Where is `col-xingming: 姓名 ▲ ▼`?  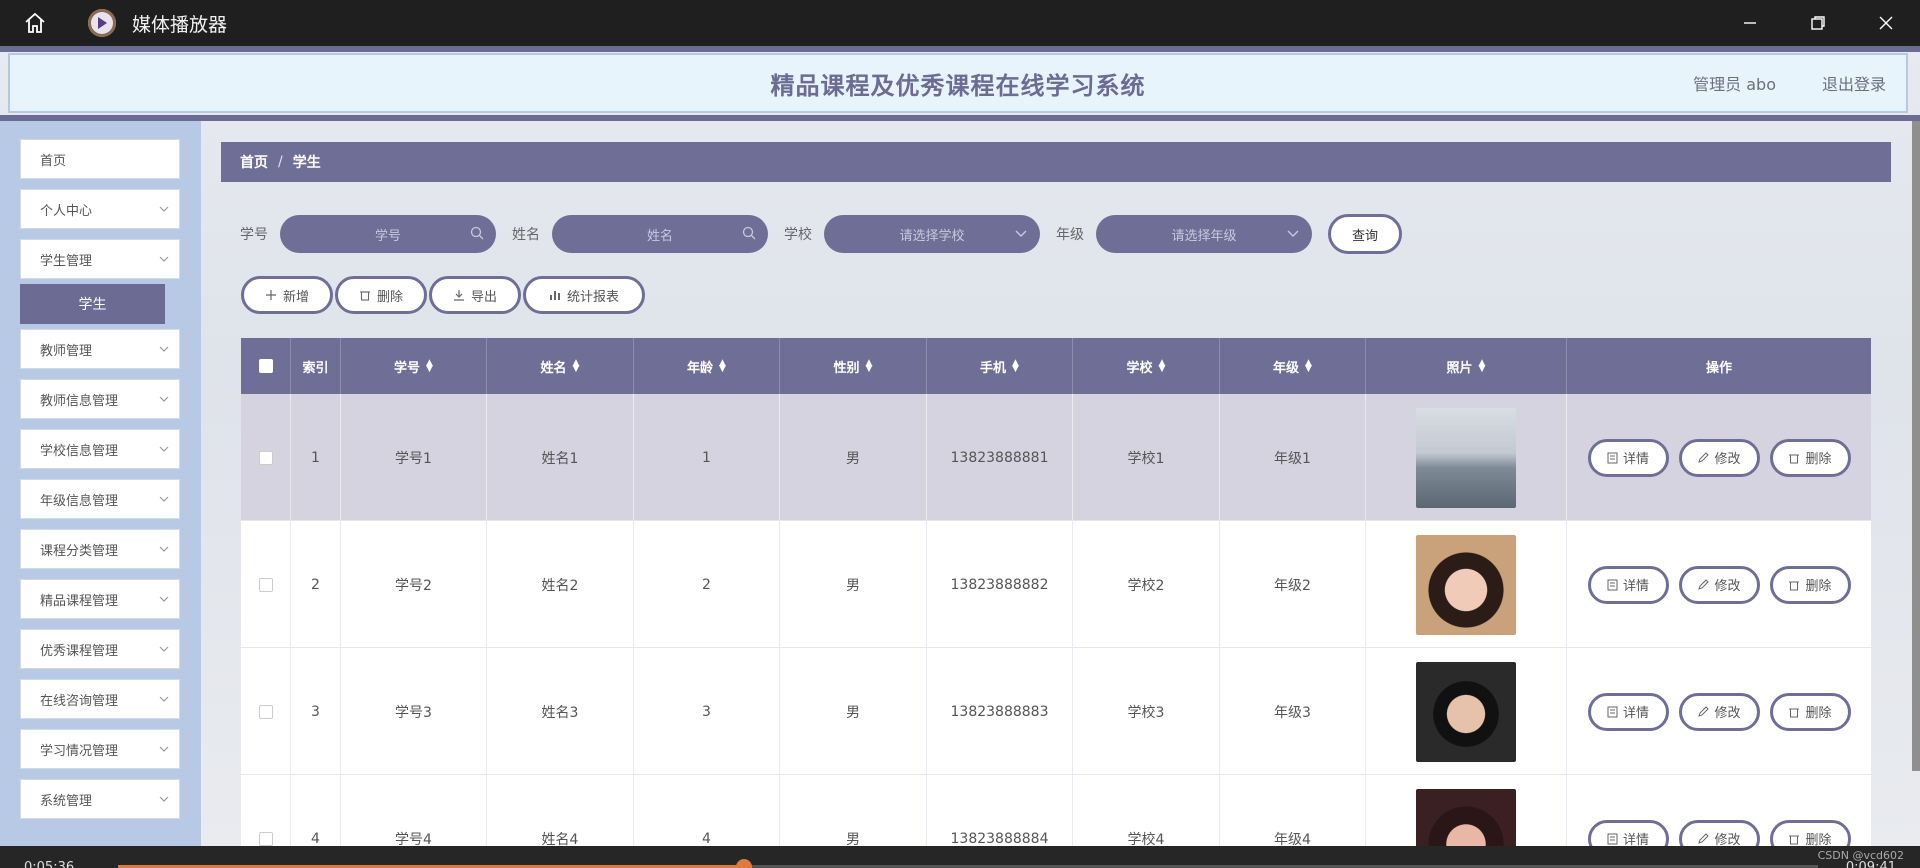
col-xingming: 姓名 ▲ ▼ is located at coordinates (560, 366).